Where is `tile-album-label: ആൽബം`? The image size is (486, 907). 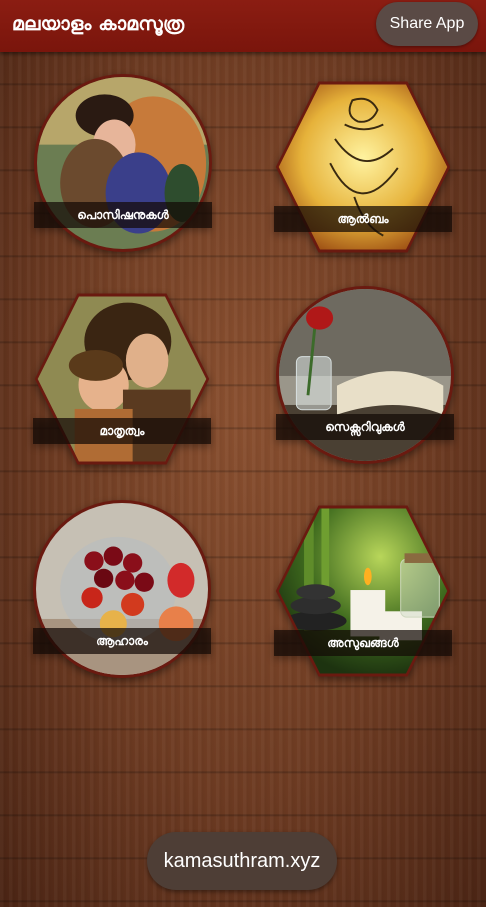
tile-album-label: ആൽബം is located at coordinates (363, 219).